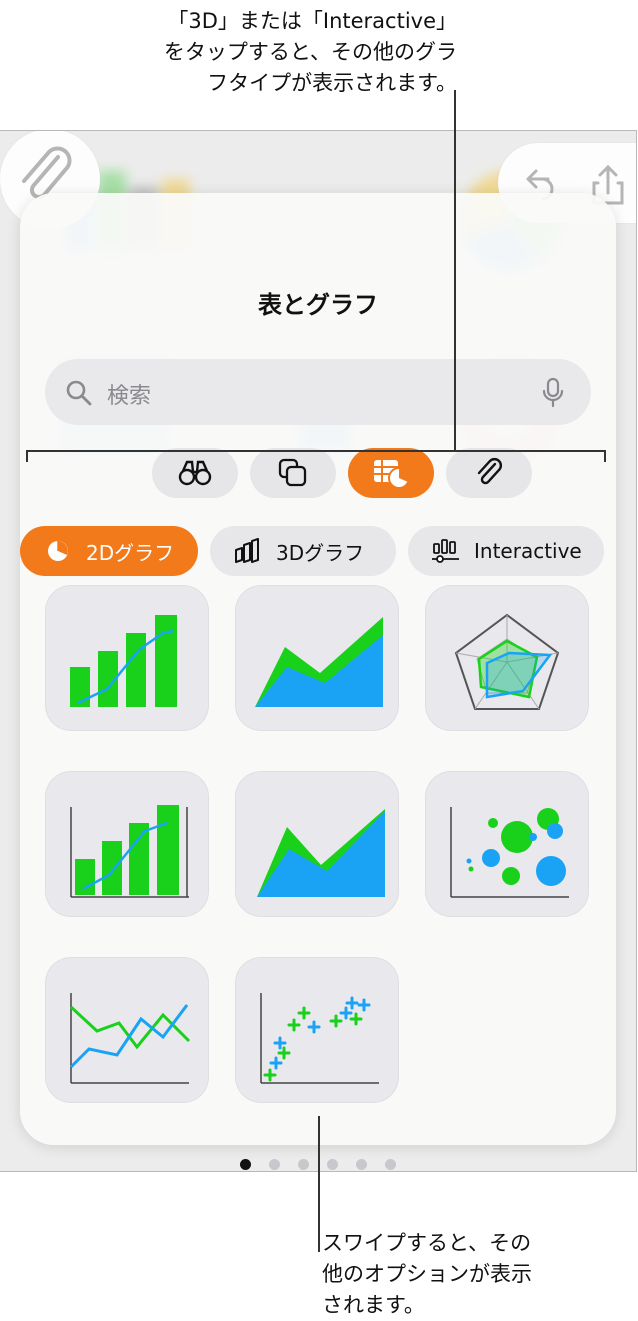 Image resolution: width=638 pixels, height=1321 pixels. What do you see at coordinates (129, 396) in the screenshot?
I see `search-placeholder: 検索` at bounding box center [129, 396].